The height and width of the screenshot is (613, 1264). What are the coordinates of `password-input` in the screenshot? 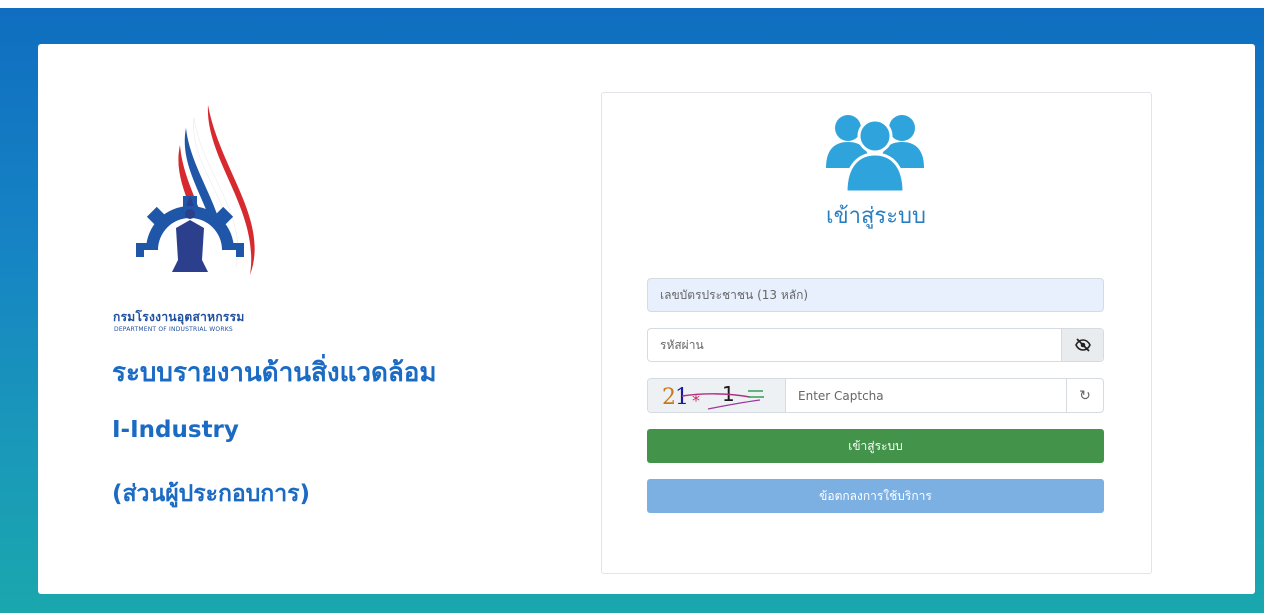 It's located at (855, 345).